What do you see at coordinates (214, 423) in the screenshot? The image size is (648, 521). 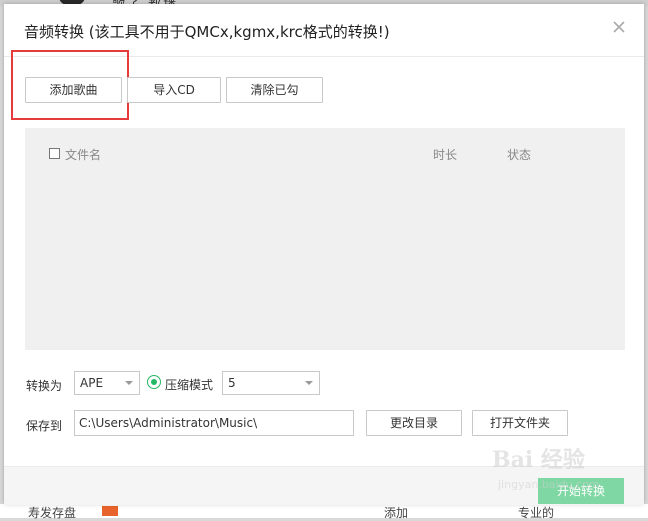 I see `save-path-input` at bounding box center [214, 423].